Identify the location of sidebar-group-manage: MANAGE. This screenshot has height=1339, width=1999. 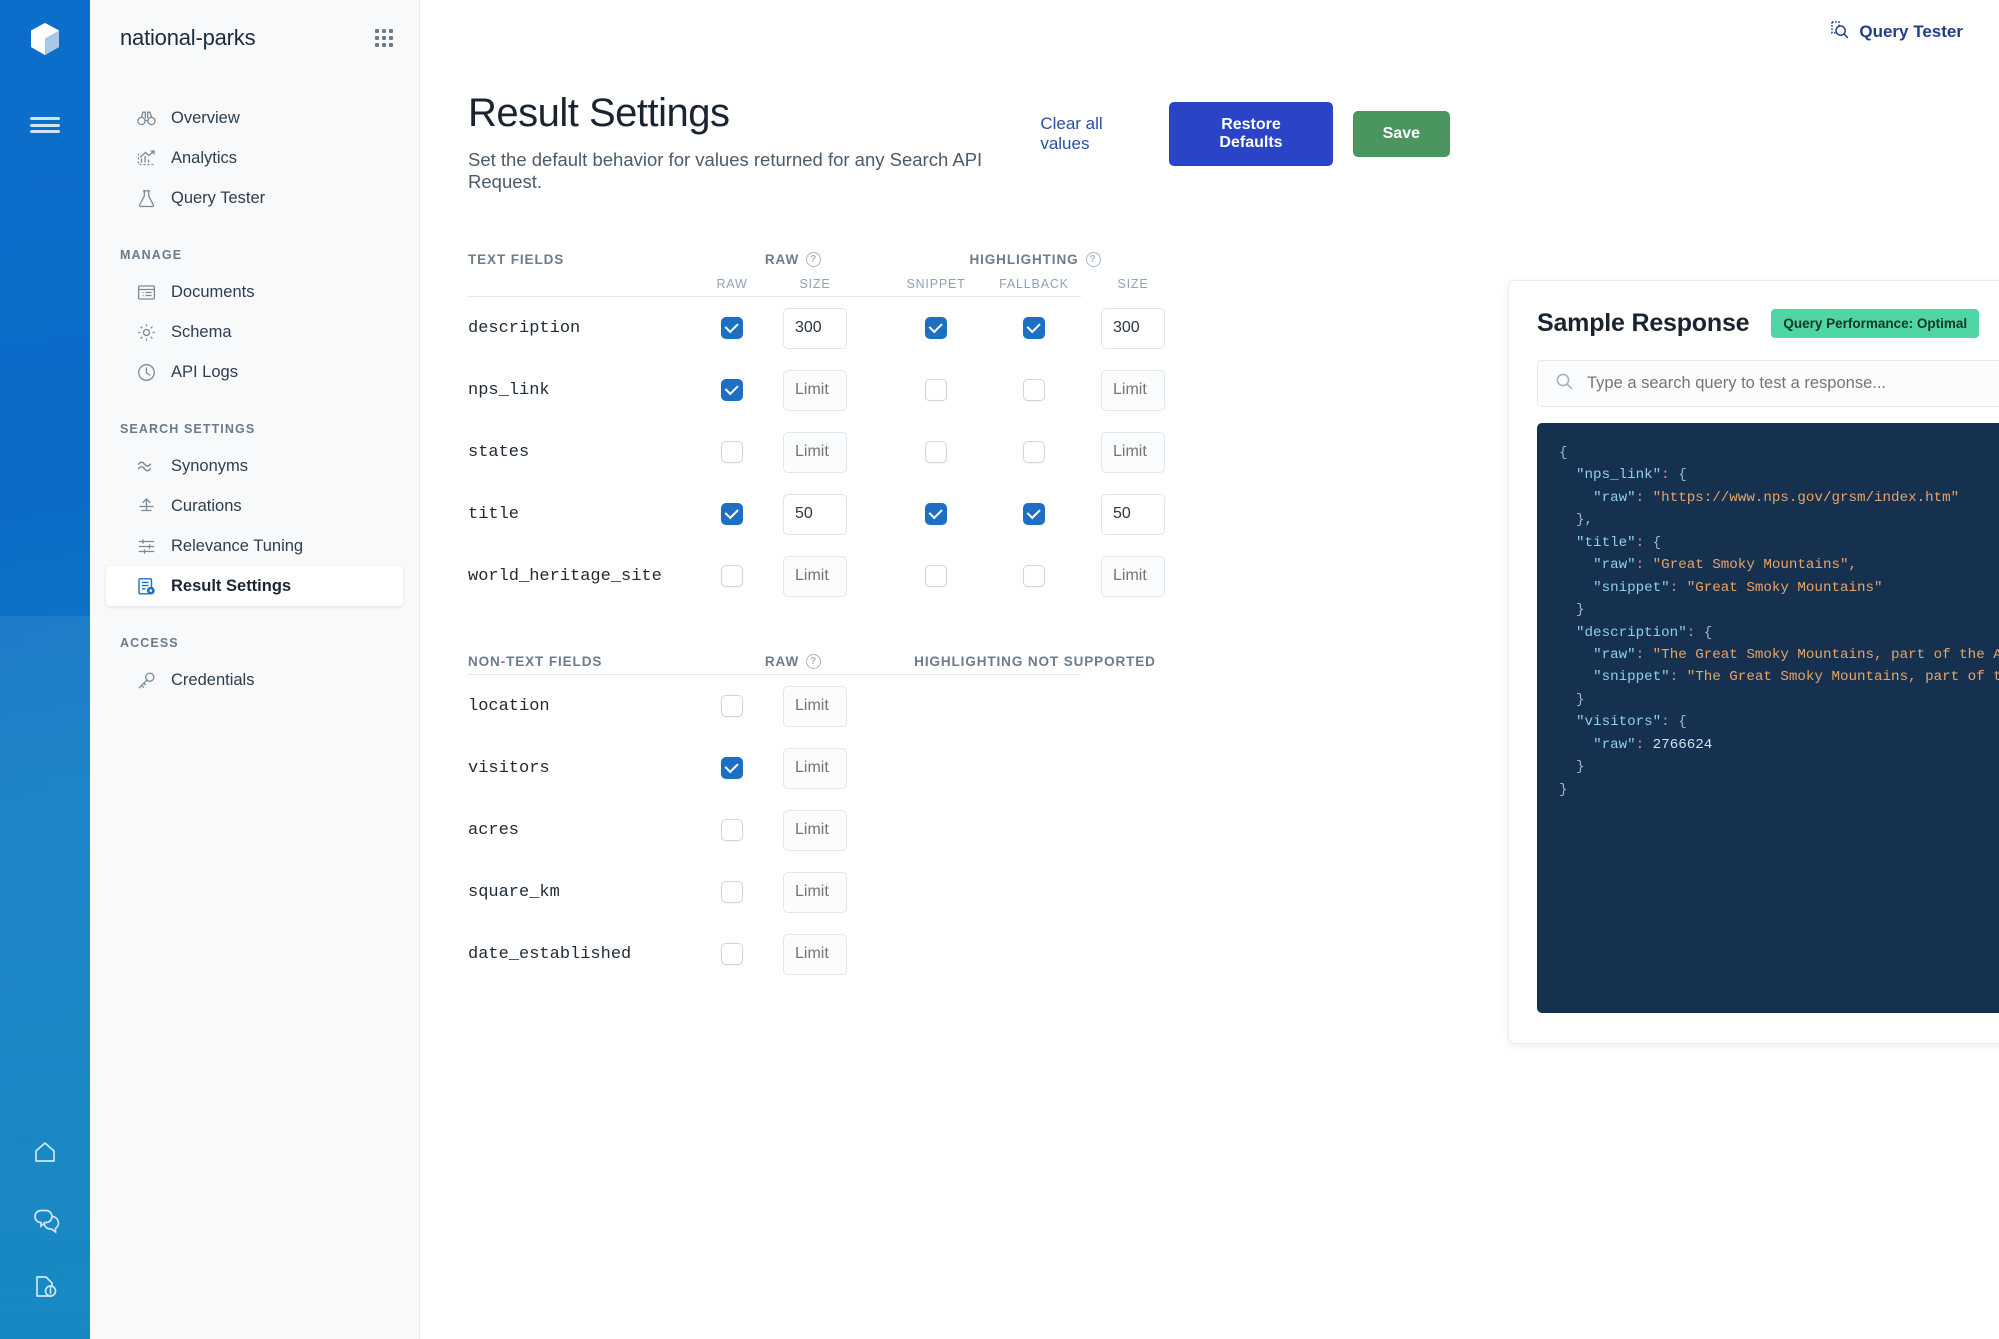
(151, 255).